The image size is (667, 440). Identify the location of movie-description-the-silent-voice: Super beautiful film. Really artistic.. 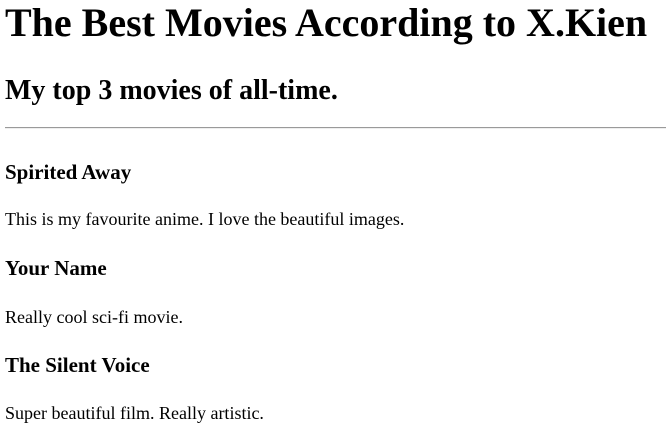
(134, 413).